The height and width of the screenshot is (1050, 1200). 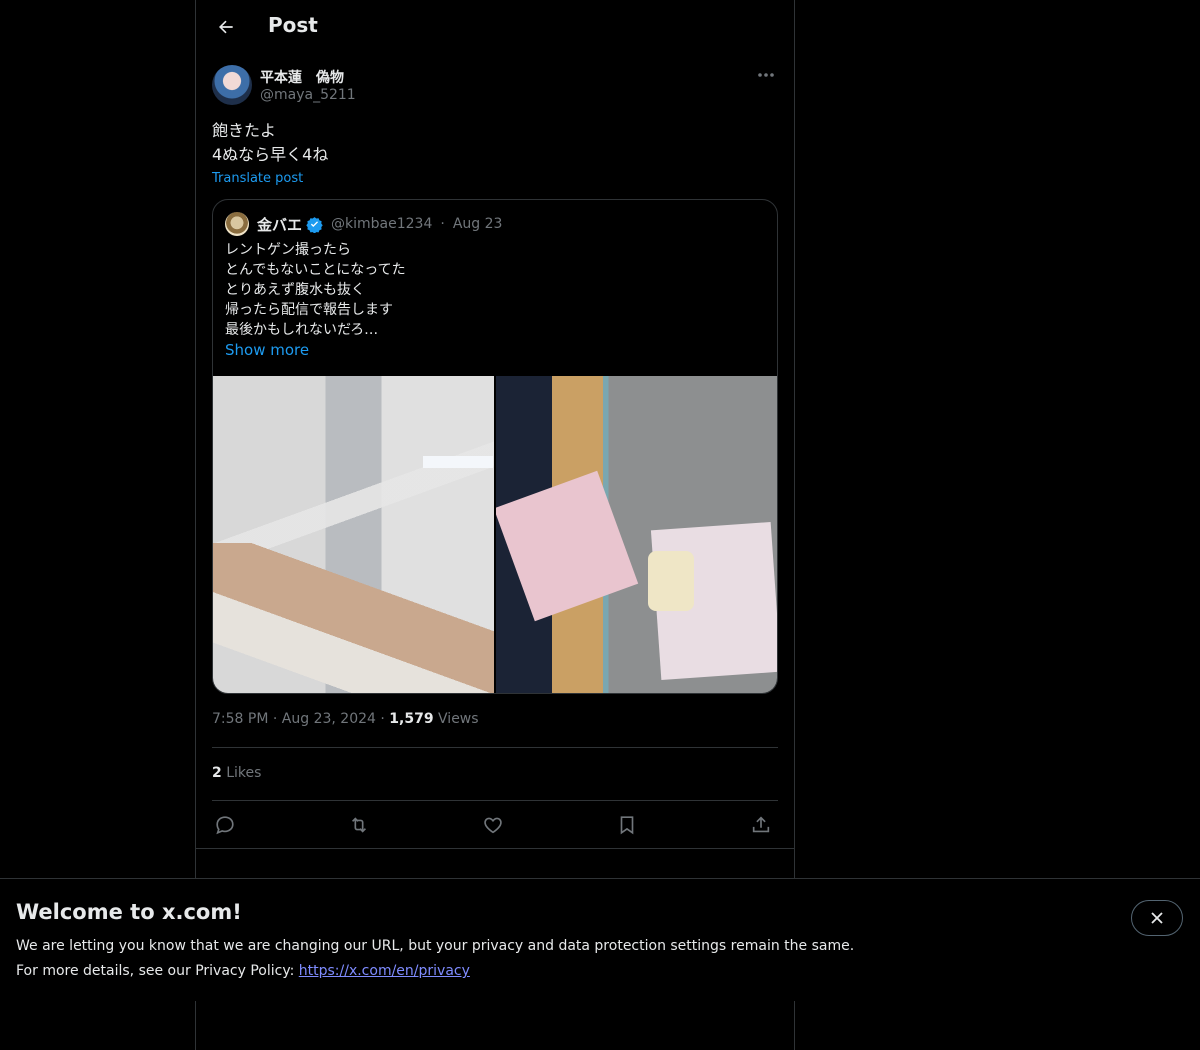 I want to click on quoted-avatar, so click(x=237, y=224).